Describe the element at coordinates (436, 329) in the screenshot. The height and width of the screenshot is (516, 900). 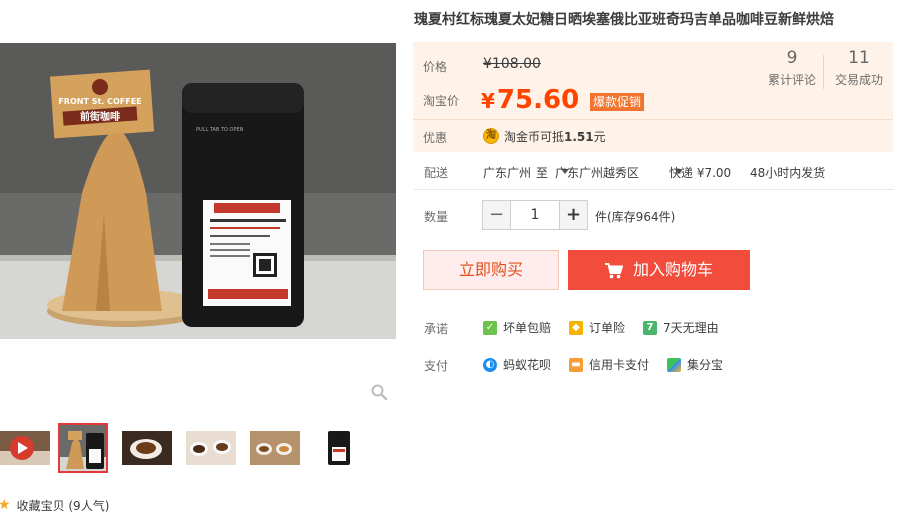
I see `guarantee-label: 承诺` at that location.